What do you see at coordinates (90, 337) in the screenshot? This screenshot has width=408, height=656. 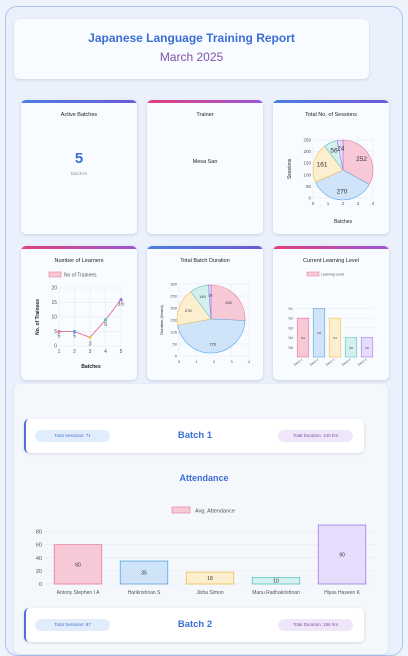 I see `data-point` at bounding box center [90, 337].